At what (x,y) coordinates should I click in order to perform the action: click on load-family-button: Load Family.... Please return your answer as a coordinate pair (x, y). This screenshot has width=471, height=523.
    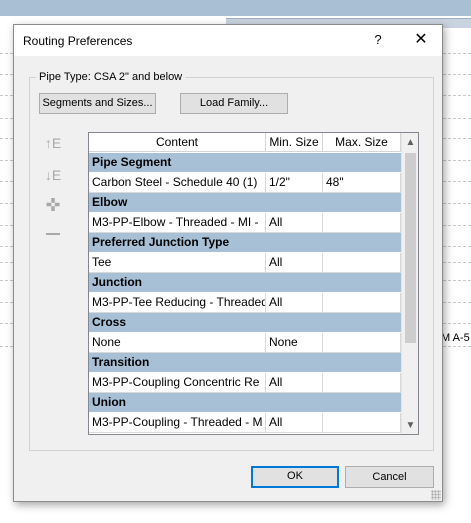
    Looking at the image, I should click on (234, 103).